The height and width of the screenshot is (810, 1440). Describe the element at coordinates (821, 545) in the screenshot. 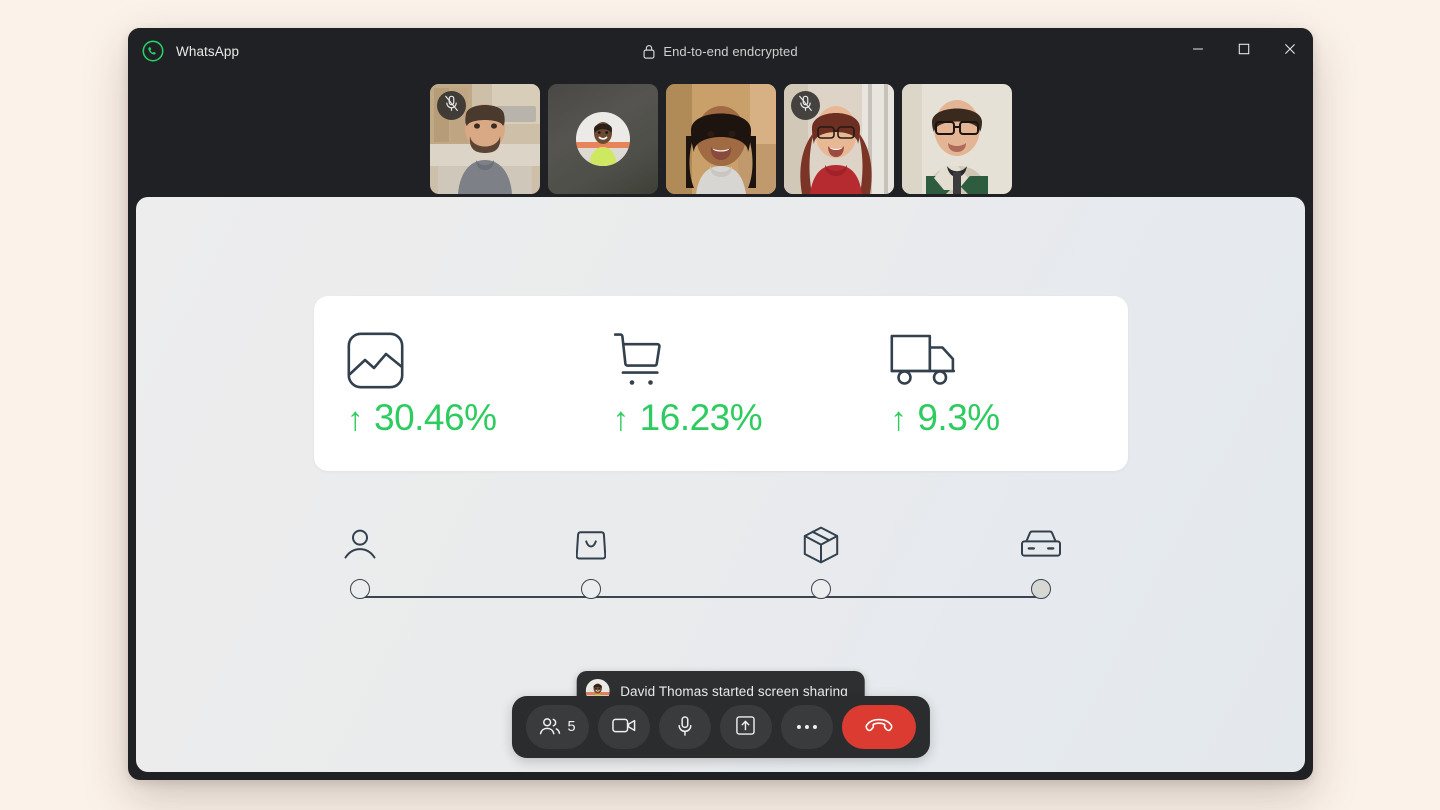

I see `package-box-icon` at that location.